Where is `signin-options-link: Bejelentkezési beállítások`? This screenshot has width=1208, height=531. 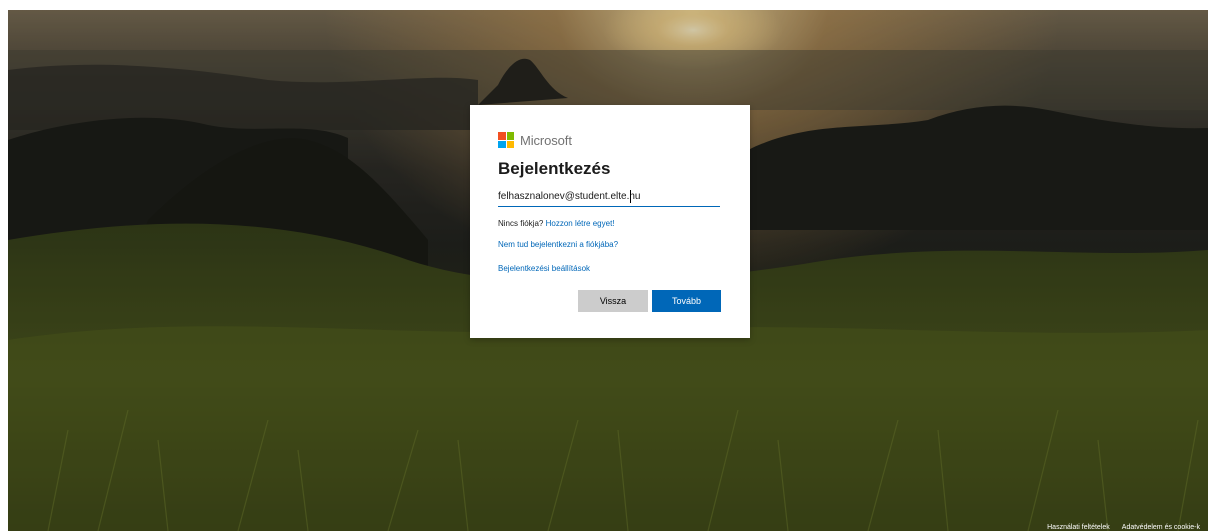 signin-options-link: Bejelentkezési beállítások is located at coordinates (544, 268).